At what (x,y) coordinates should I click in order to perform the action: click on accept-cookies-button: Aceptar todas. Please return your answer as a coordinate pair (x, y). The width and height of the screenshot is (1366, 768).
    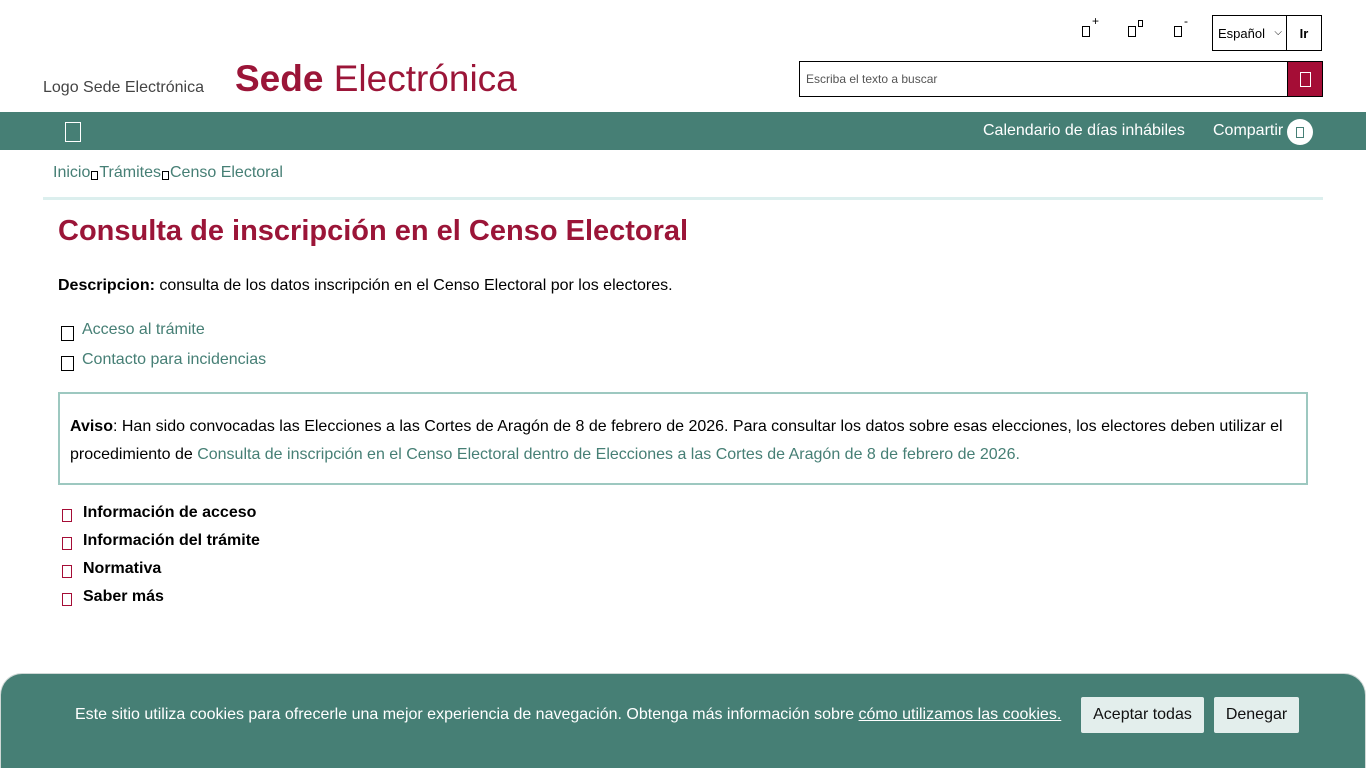
    Looking at the image, I should click on (1142, 715).